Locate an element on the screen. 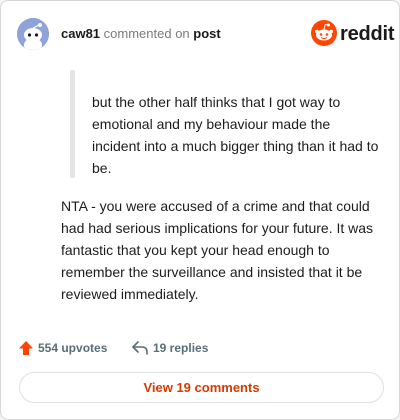 The image size is (400, 420). view-comments-button: View 19 comments is located at coordinates (201, 387).